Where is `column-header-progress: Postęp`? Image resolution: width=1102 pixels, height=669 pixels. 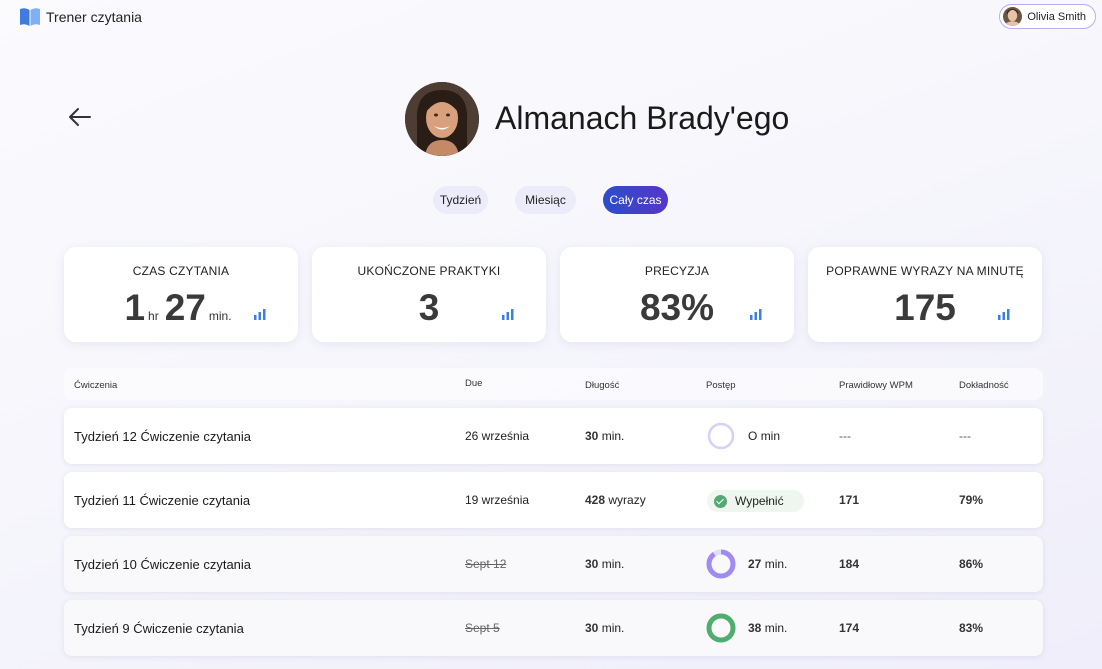 column-header-progress: Postęp is located at coordinates (721, 385).